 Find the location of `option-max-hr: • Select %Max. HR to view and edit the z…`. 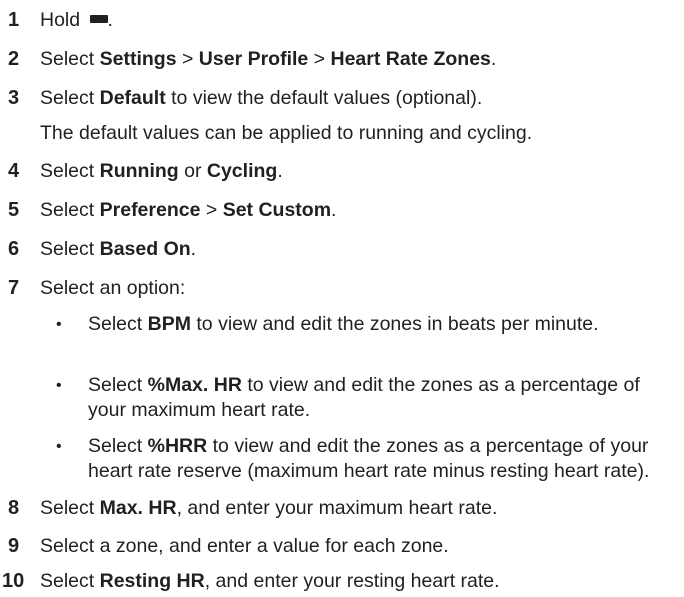

option-max-hr: • Select %Max. HR to view and edit the z… is located at coordinates (360, 398).